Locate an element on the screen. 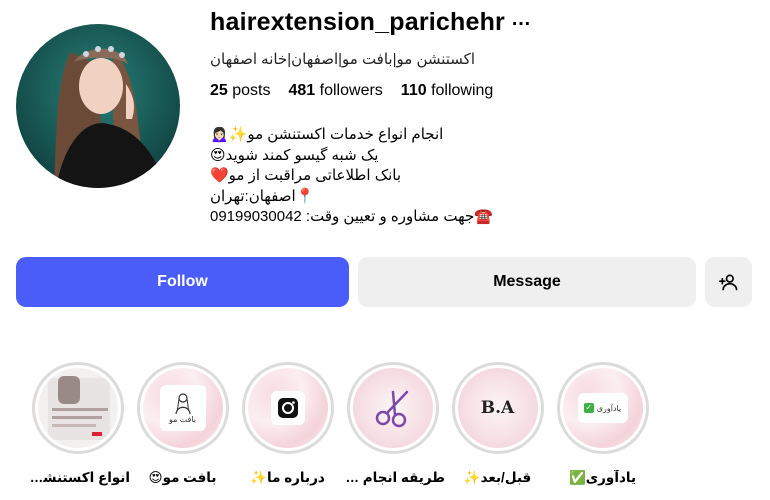  checkmark-icon: ✓ is located at coordinates (588, 408).